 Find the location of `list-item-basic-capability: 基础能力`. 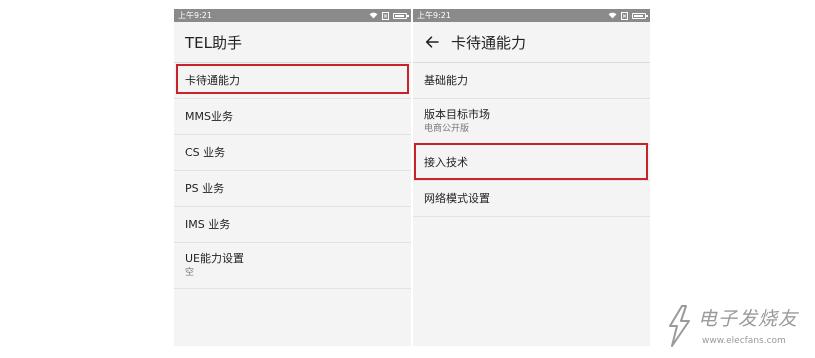

list-item-basic-capability: 基础能力 is located at coordinates (531, 81).